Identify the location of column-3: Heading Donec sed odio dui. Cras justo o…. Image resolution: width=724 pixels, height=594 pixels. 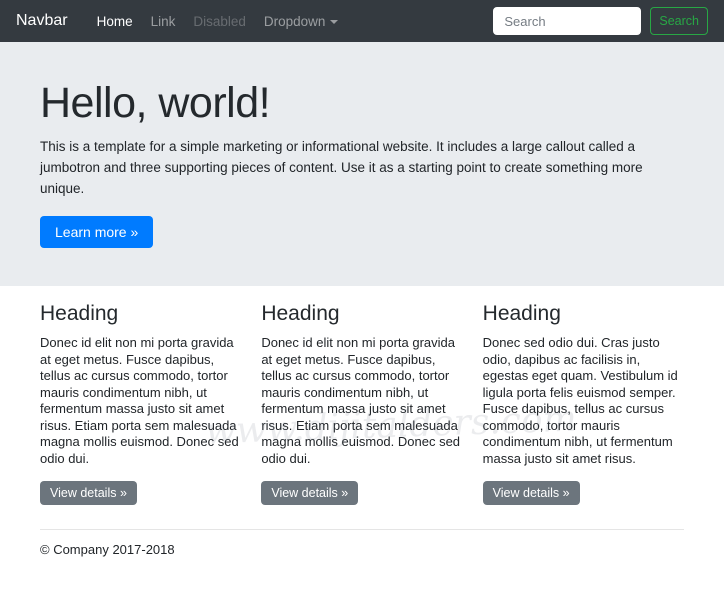
(583, 403).